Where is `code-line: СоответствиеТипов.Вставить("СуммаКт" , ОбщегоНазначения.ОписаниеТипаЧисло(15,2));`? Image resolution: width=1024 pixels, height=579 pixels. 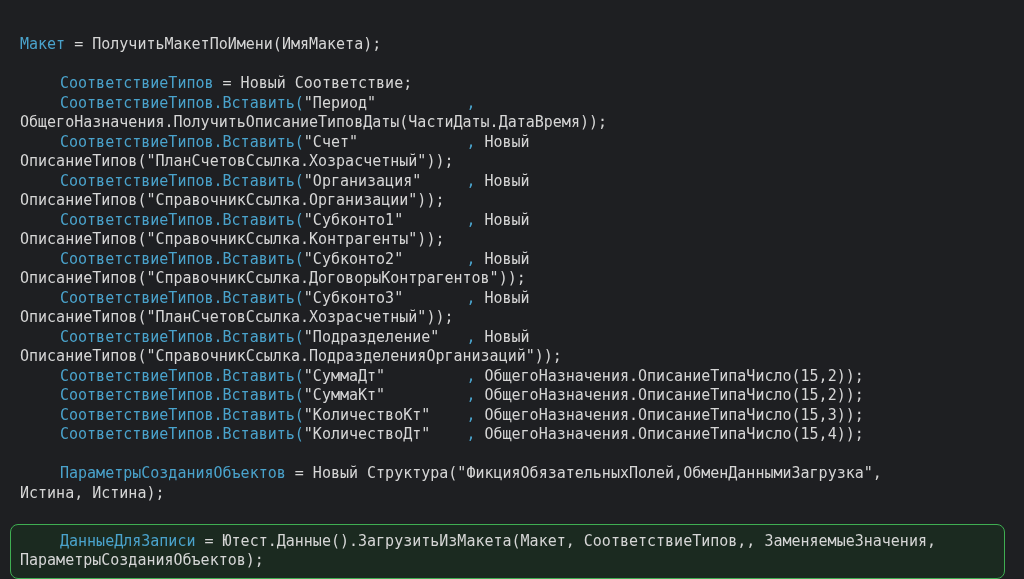 code-line: СоответствиеТипов.Вставить("СуммаКт" , ОбщегоНазначения.ОписаниеТипаЧисло(15,2)); is located at coordinates (462, 396).